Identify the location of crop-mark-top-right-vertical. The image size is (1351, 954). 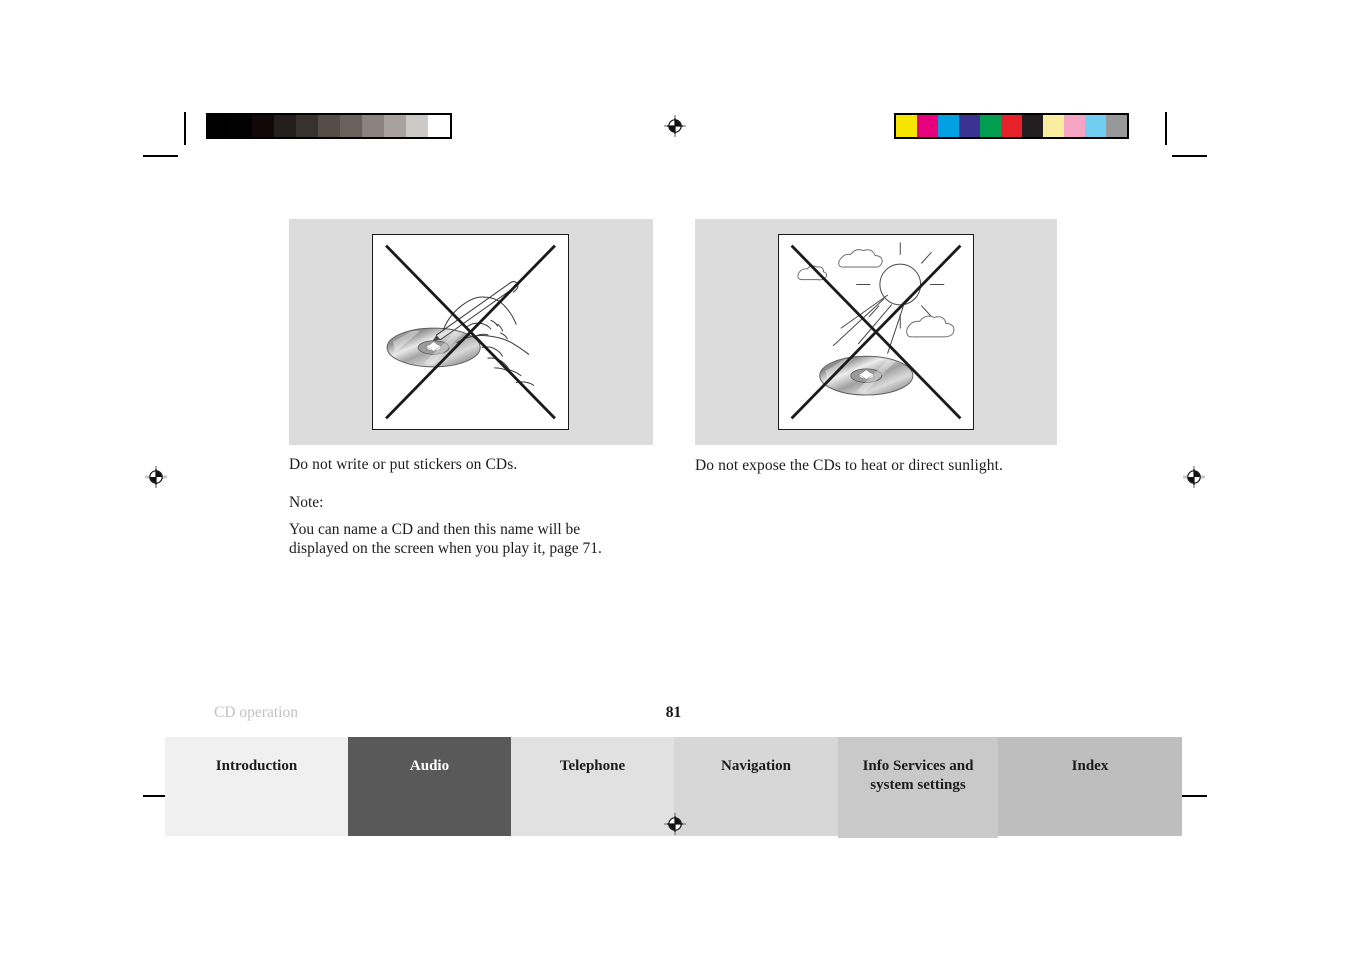
(1166, 128).